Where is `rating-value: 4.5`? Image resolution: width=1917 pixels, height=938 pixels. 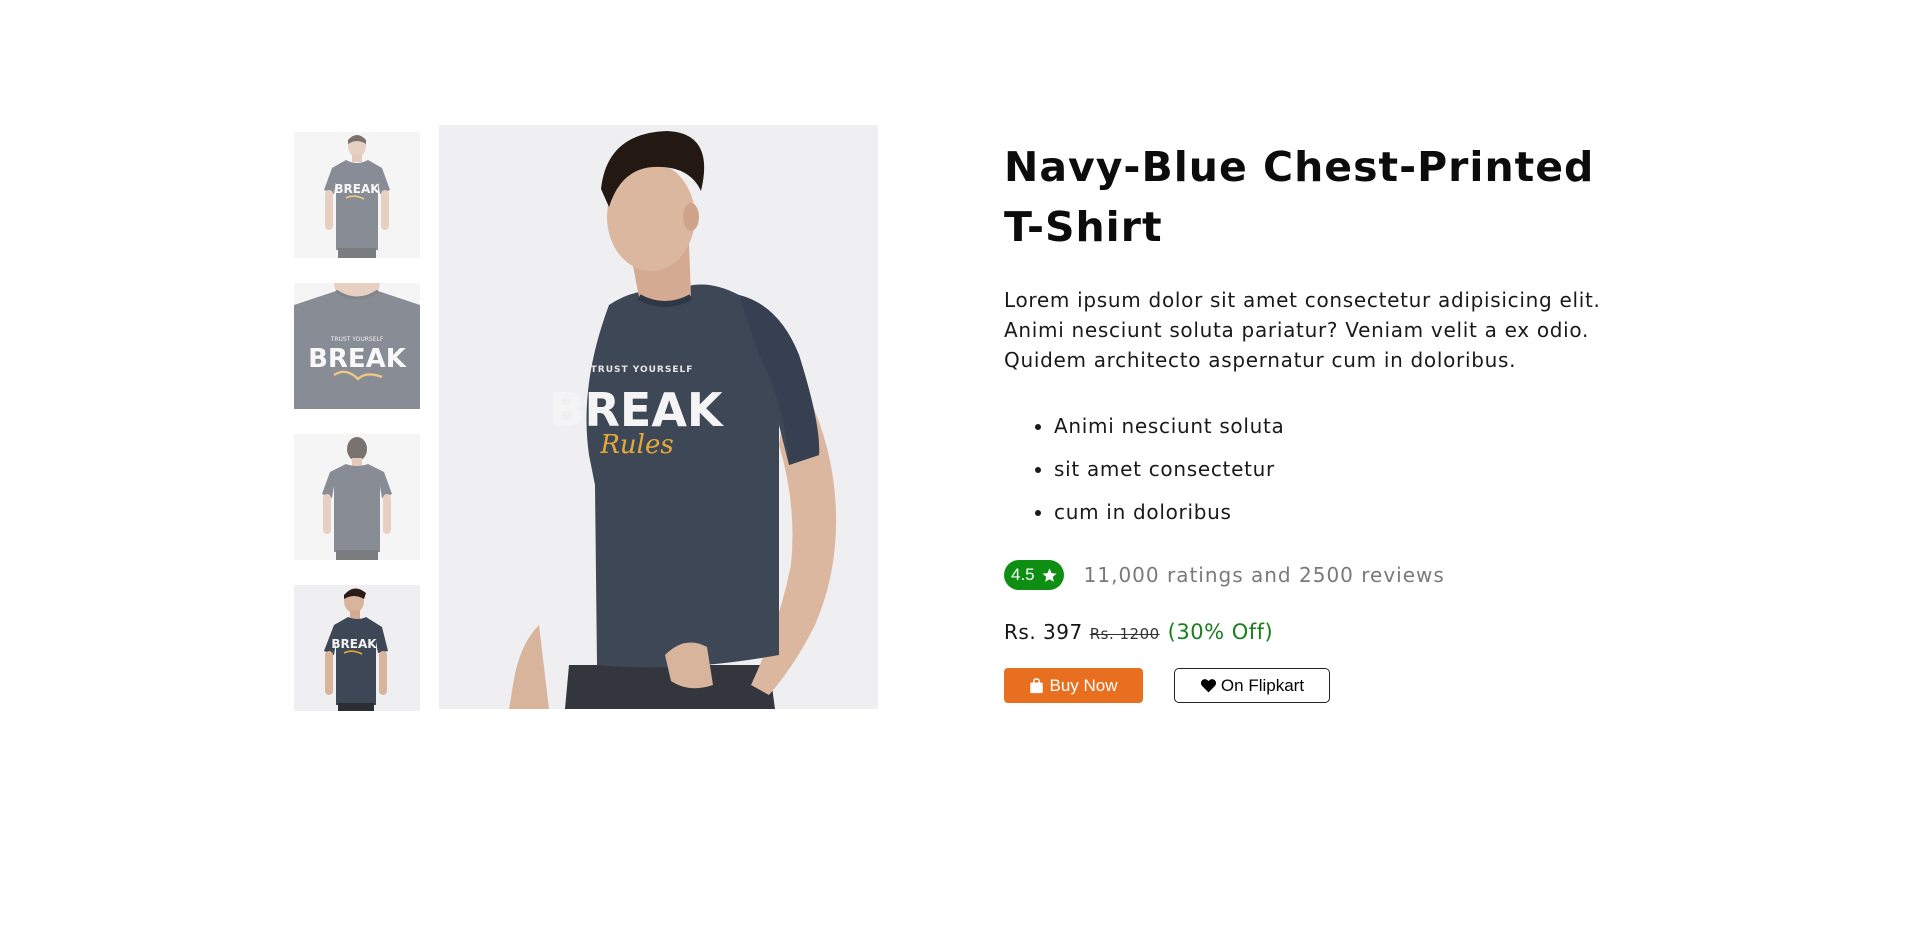 rating-value: 4.5 is located at coordinates (1023, 574).